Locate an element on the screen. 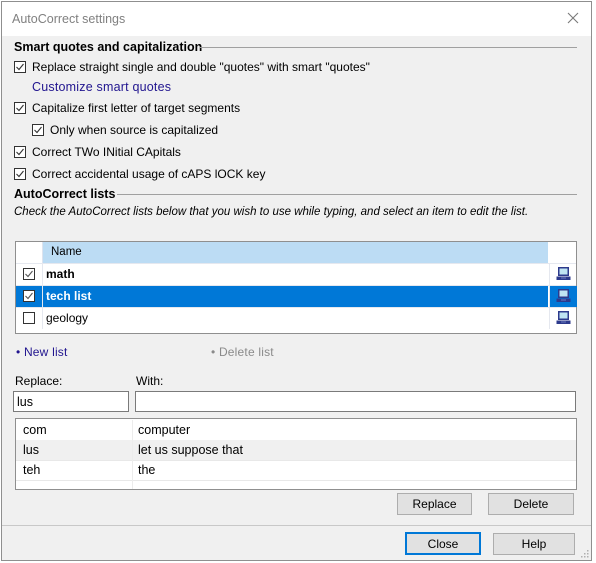 The height and width of the screenshot is (563, 596). list-checkbox-math is located at coordinates (29, 274).